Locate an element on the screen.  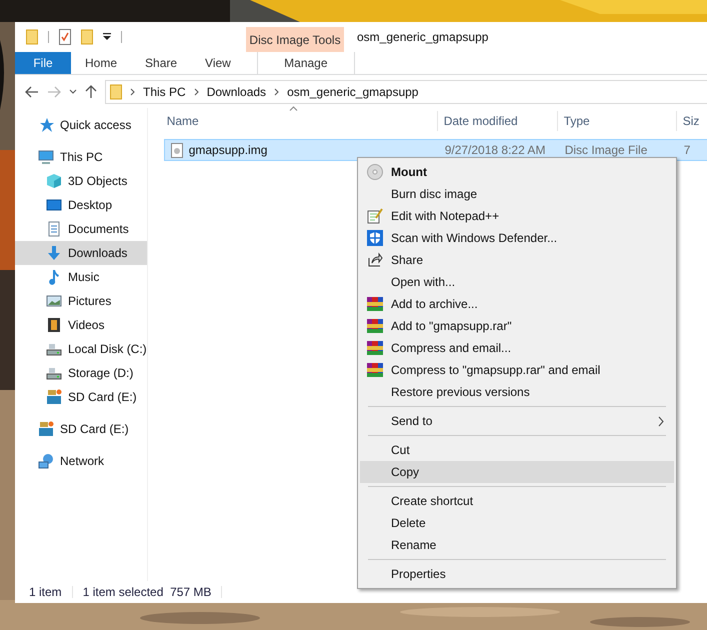
column-header: Siz is located at coordinates (691, 121).